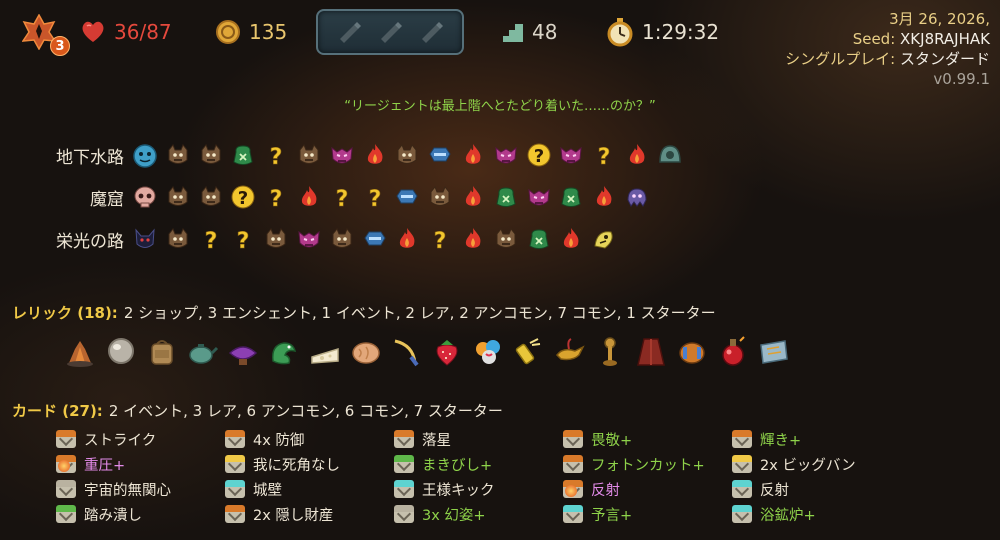 The image size is (1000, 540). I want to click on map-node-boss-skull, so click(145, 197).